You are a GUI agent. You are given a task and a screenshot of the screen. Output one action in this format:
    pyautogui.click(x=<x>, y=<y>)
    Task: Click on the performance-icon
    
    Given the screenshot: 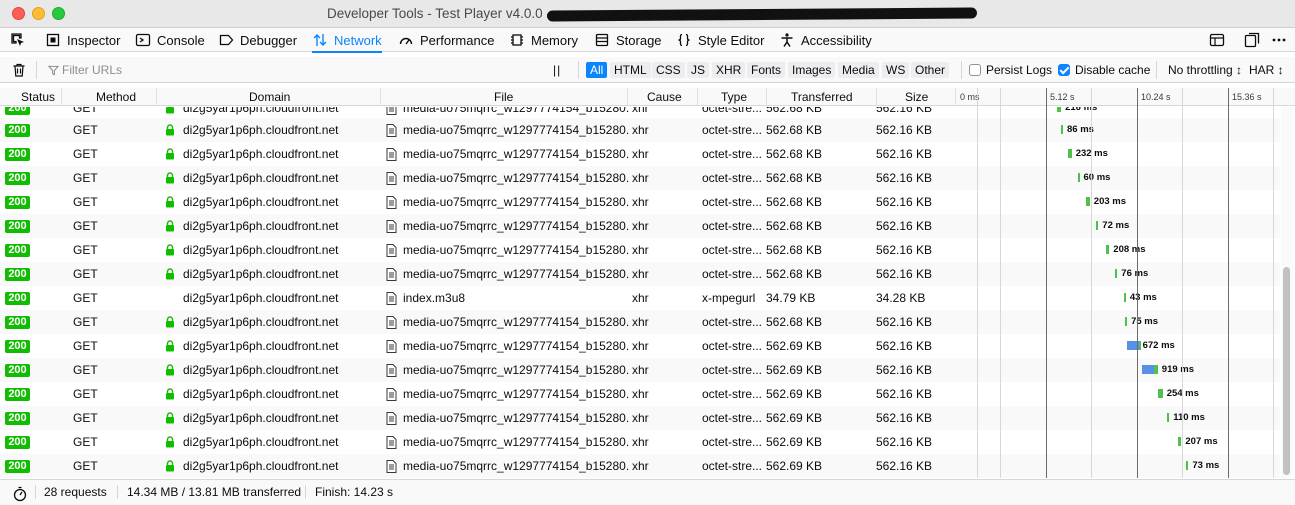 What is the action you would take?
    pyautogui.click(x=406, y=41)
    